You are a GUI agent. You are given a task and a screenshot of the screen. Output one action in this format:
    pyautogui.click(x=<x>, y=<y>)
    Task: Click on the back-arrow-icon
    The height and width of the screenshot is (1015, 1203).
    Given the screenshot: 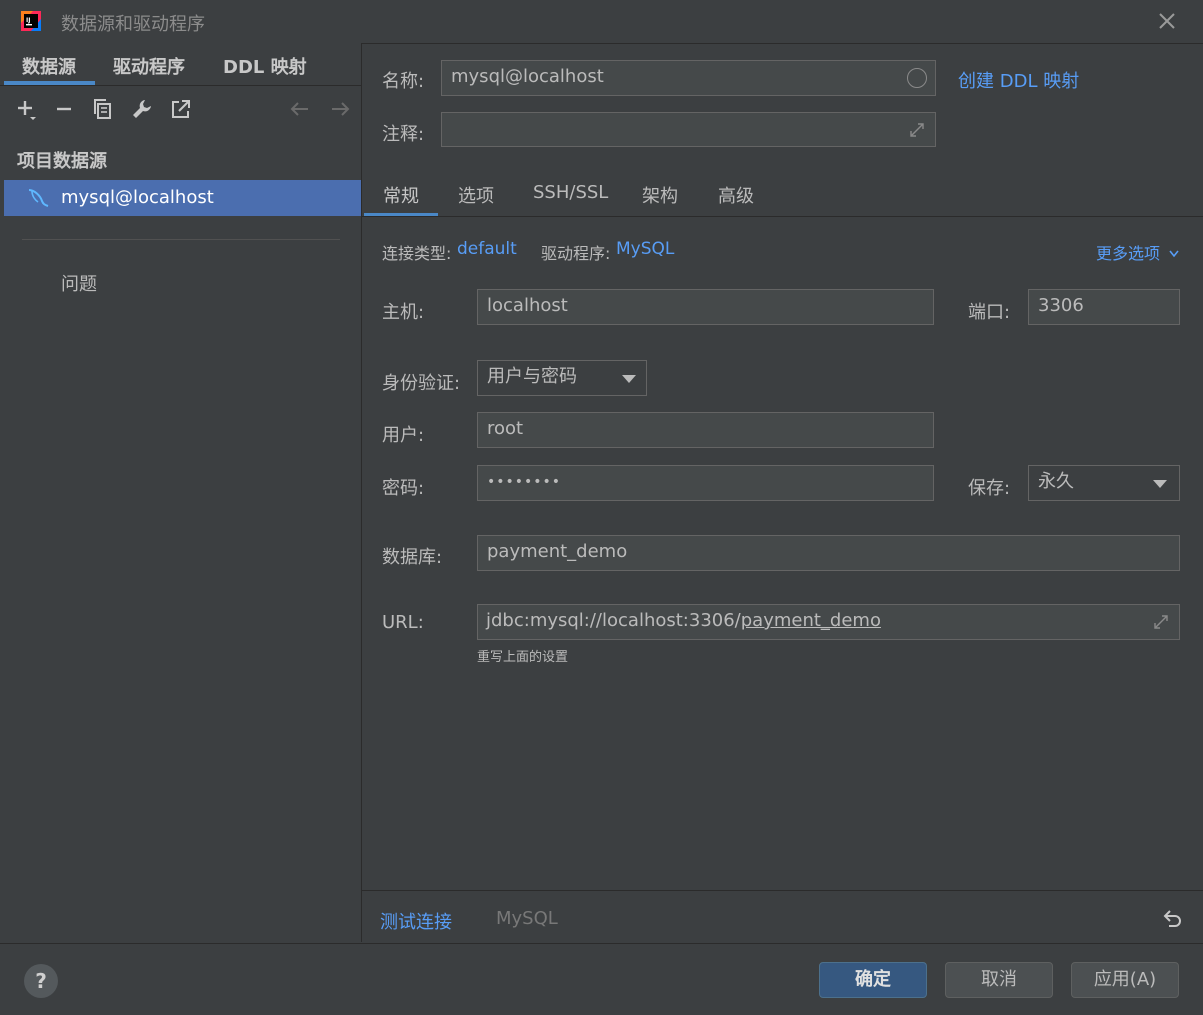 What is the action you would take?
    pyautogui.click(x=300, y=109)
    